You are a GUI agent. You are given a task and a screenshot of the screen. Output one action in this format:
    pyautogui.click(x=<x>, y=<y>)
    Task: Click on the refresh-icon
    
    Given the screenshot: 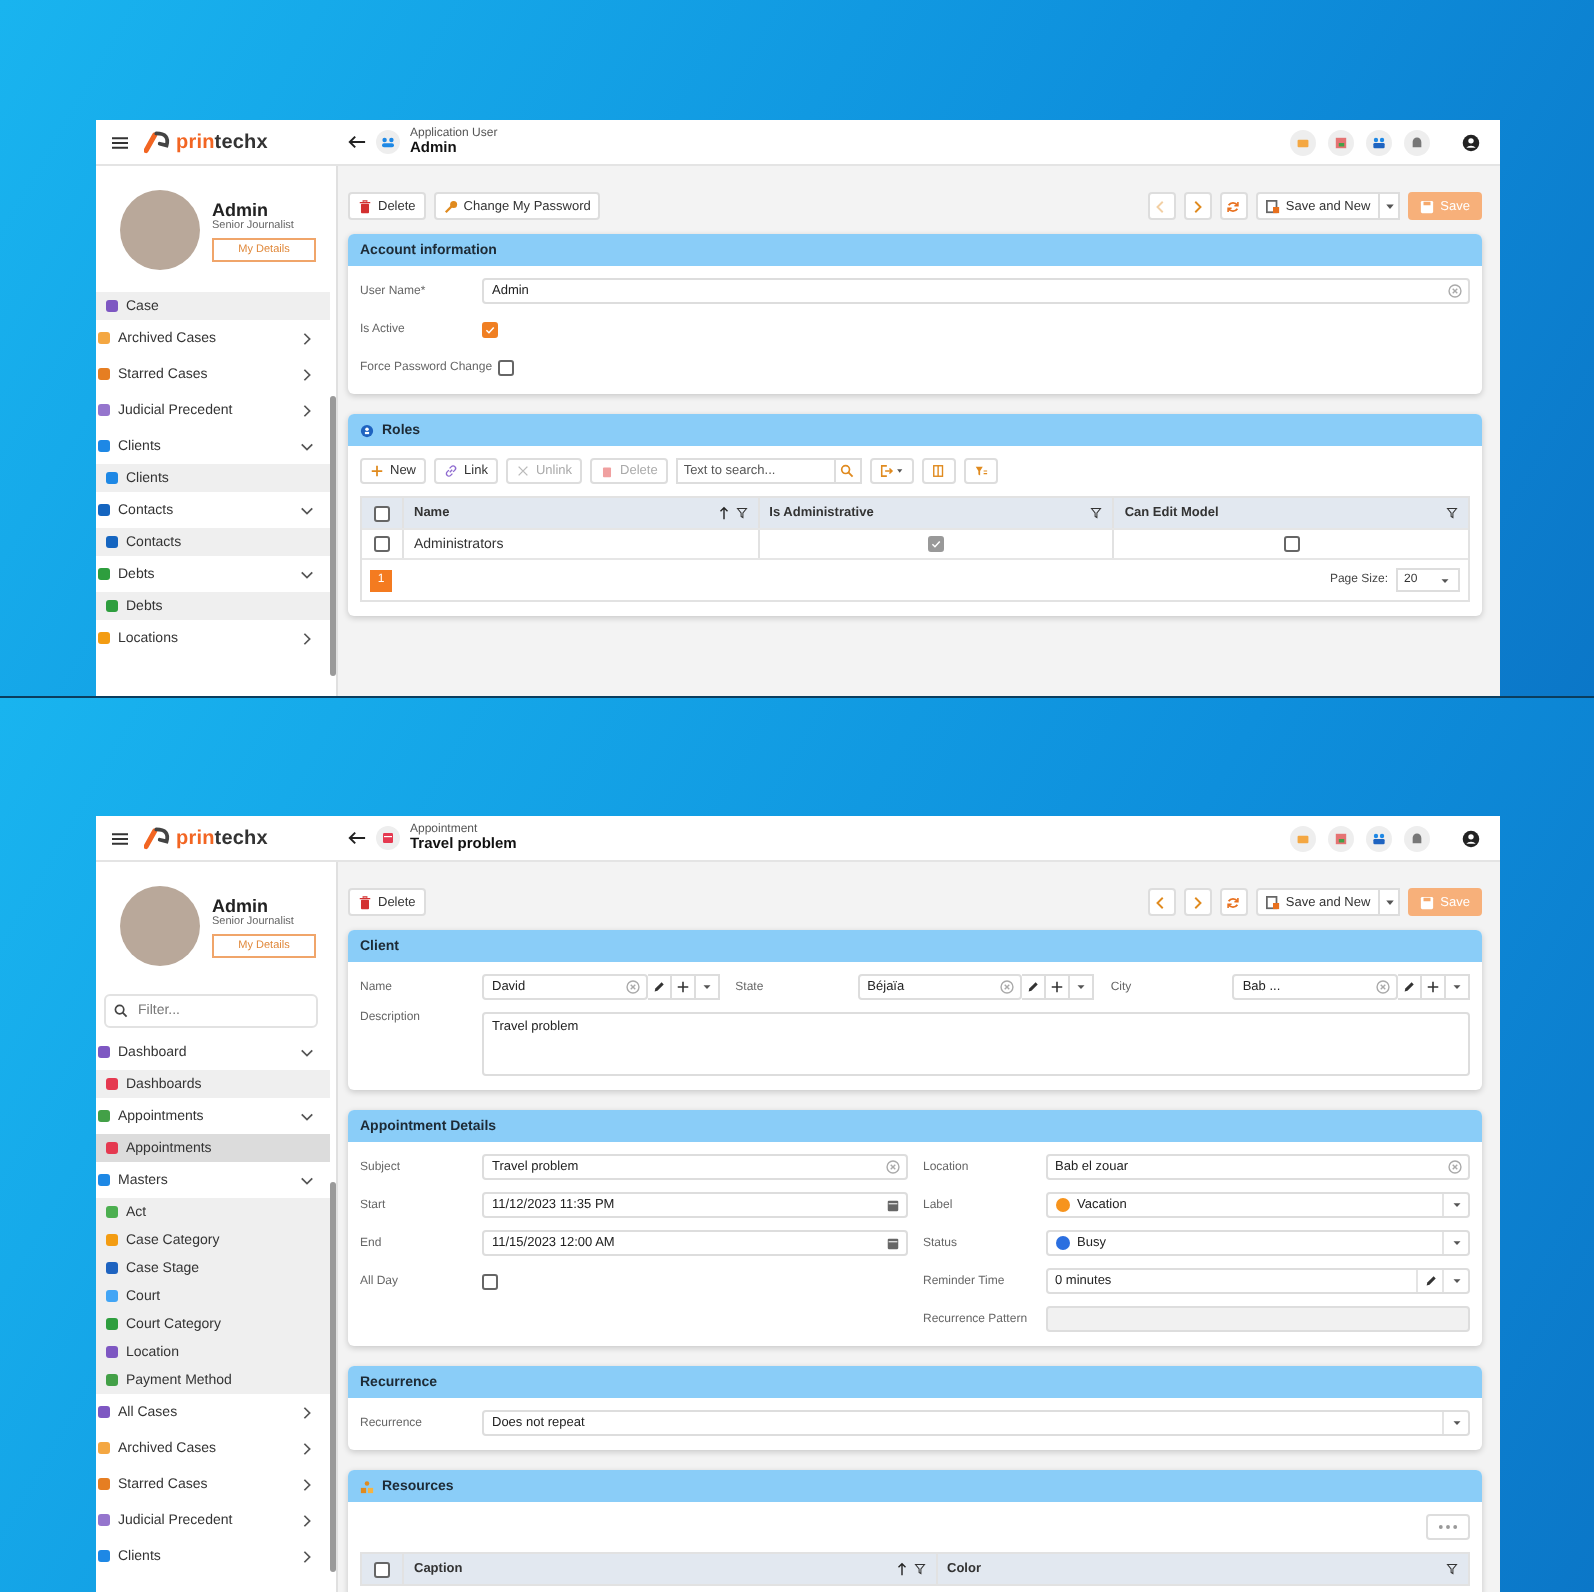 What is the action you would take?
    pyautogui.click(x=1233, y=902)
    